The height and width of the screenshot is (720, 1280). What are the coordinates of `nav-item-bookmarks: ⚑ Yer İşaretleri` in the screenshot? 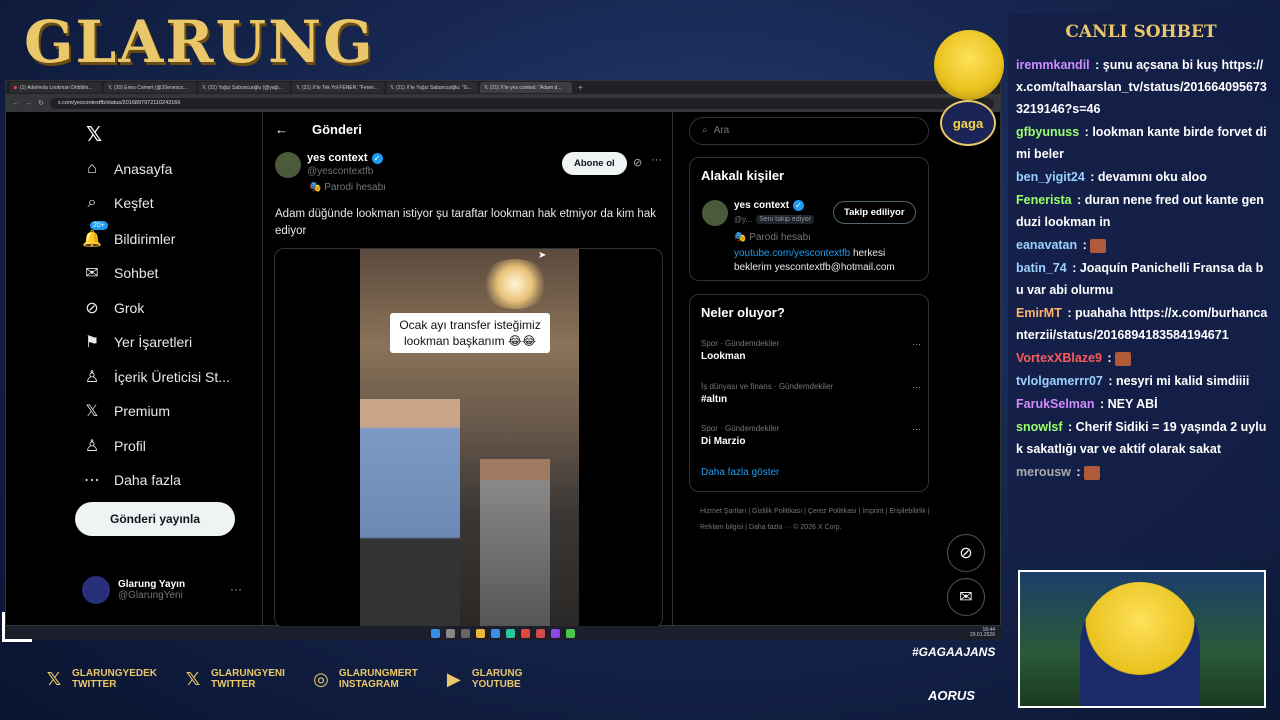 It's located at (137, 342).